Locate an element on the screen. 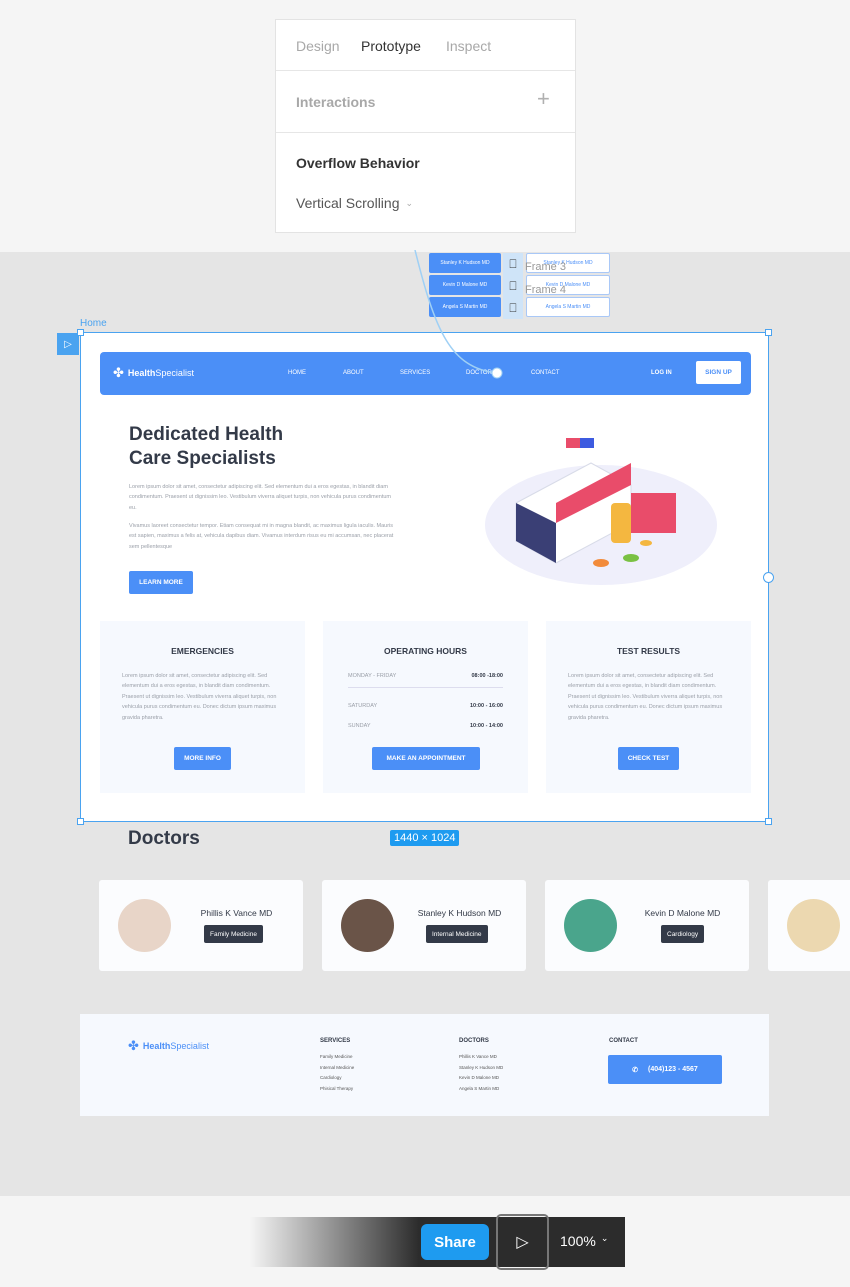  make-appointment-button: MAKE AN APPOINTMENT is located at coordinates (426, 758).